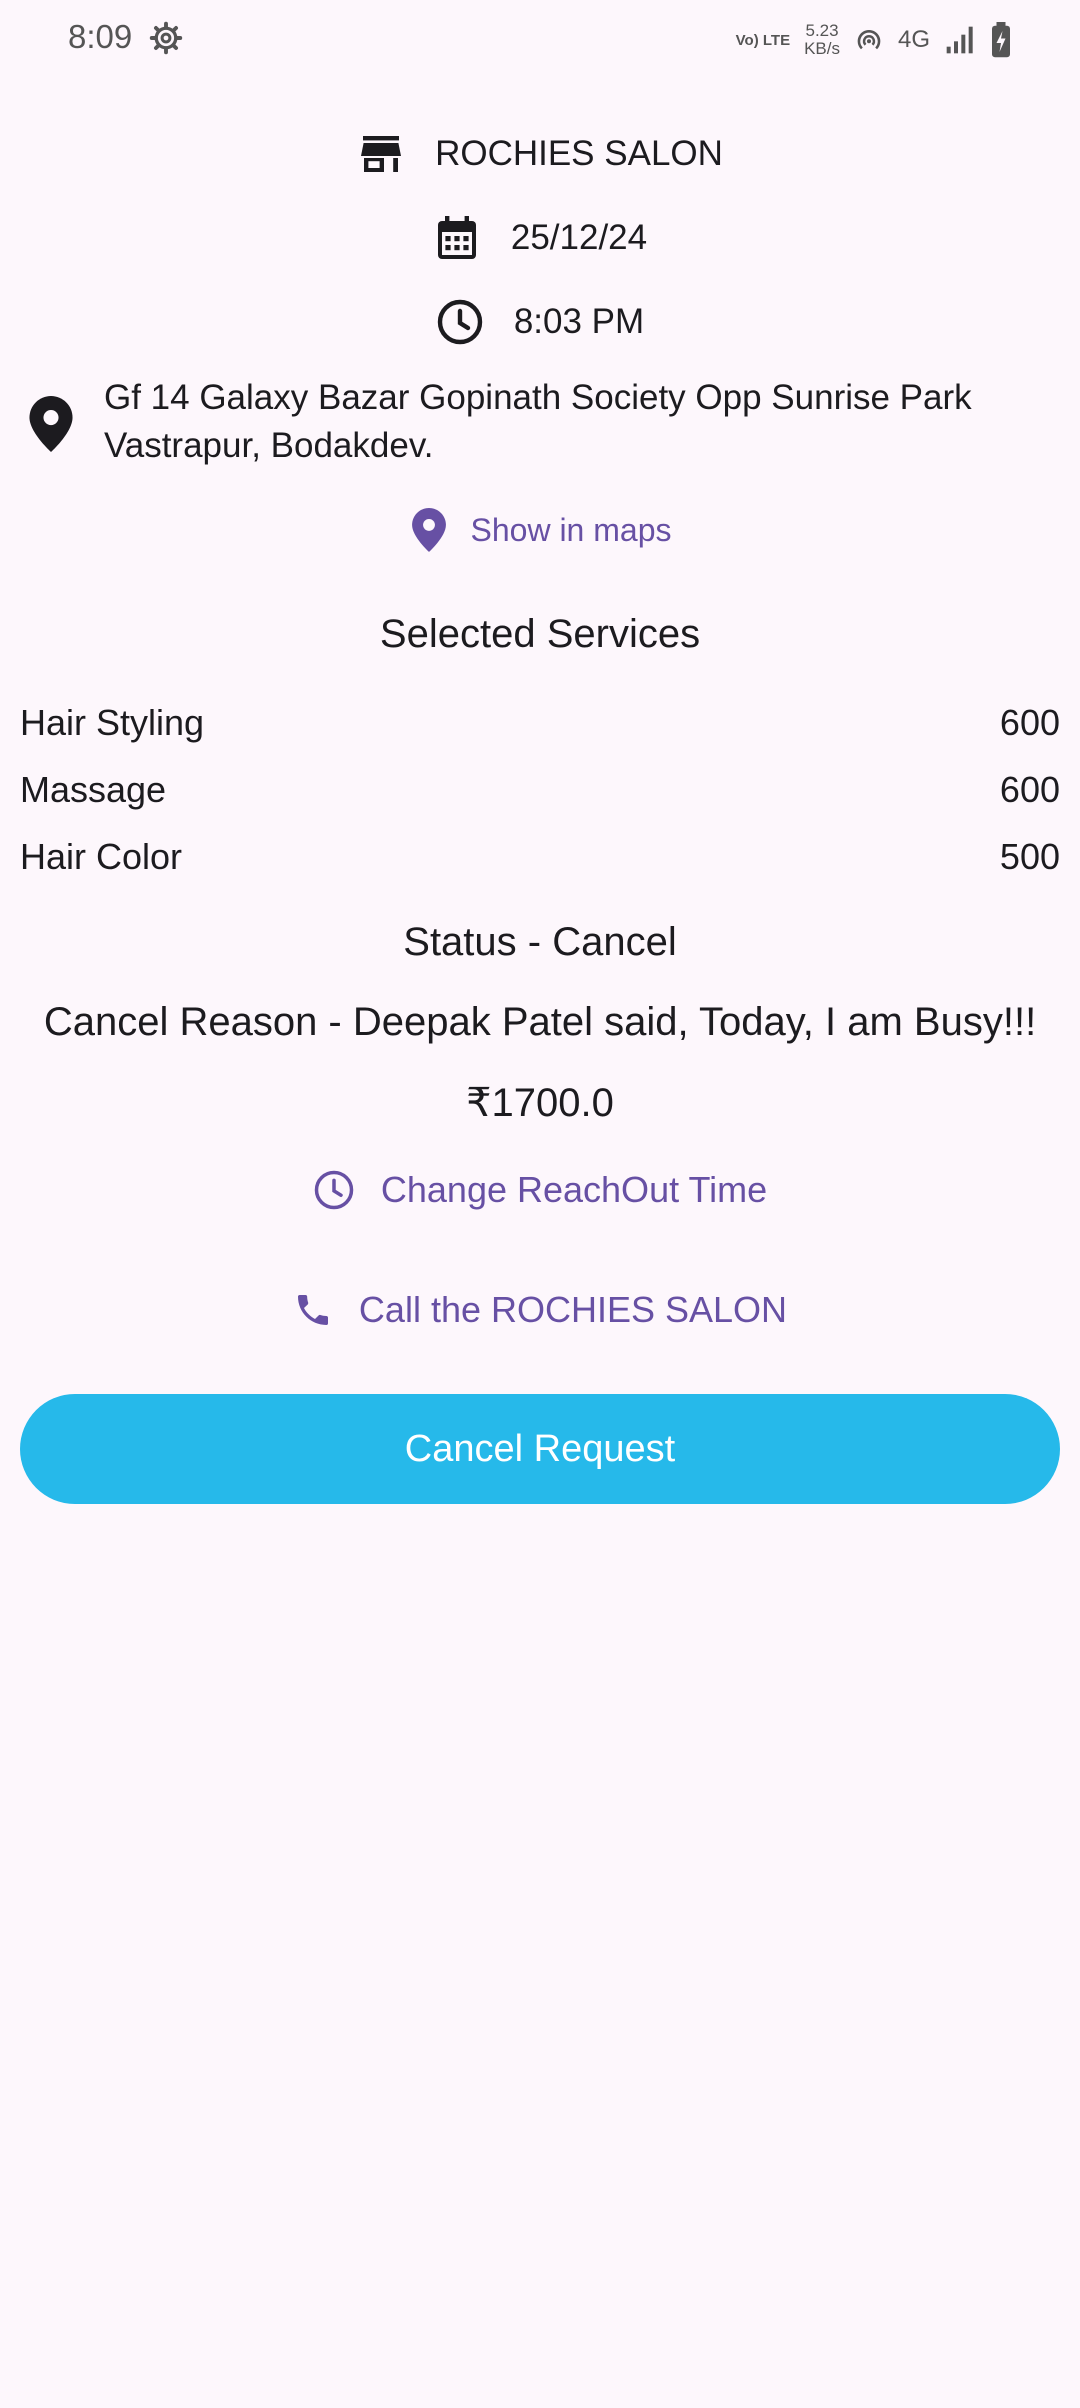 This screenshot has height=2408, width=1080. What do you see at coordinates (1001, 40) in the screenshot?
I see `battery-icon` at bounding box center [1001, 40].